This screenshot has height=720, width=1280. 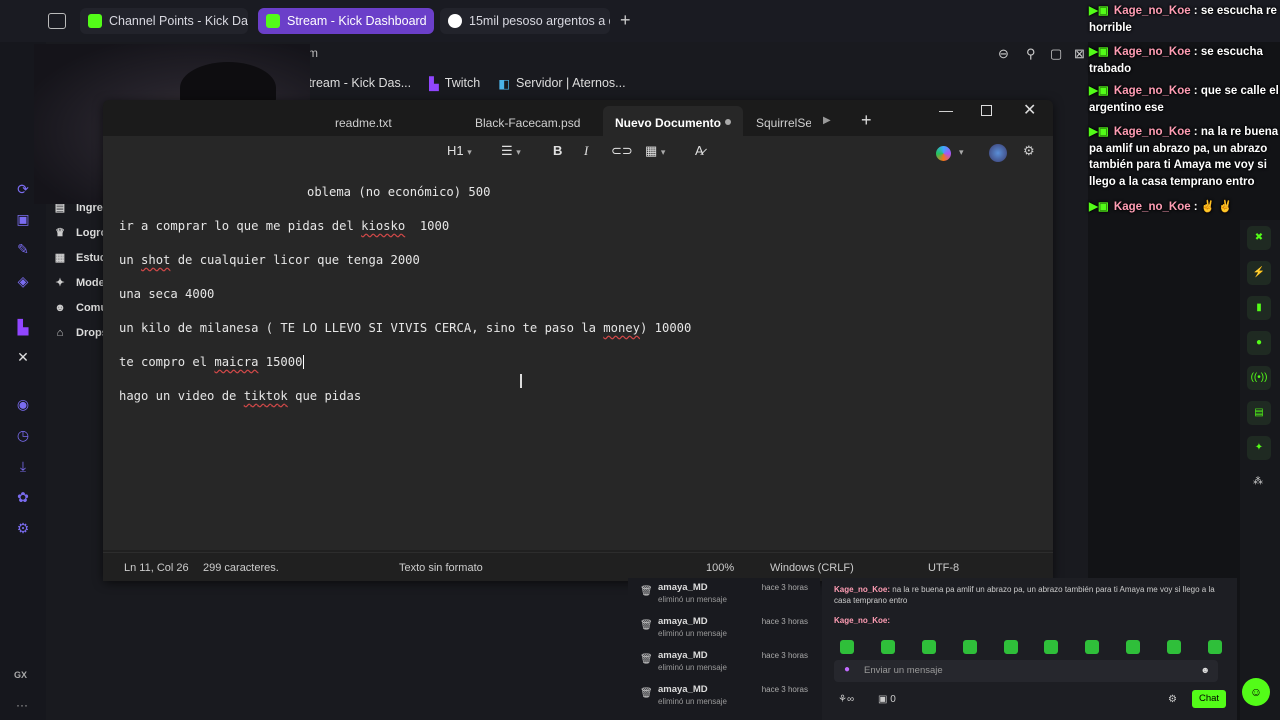 What do you see at coordinates (720, 568) in the screenshot?
I see `zoom-level: 100%` at bounding box center [720, 568].